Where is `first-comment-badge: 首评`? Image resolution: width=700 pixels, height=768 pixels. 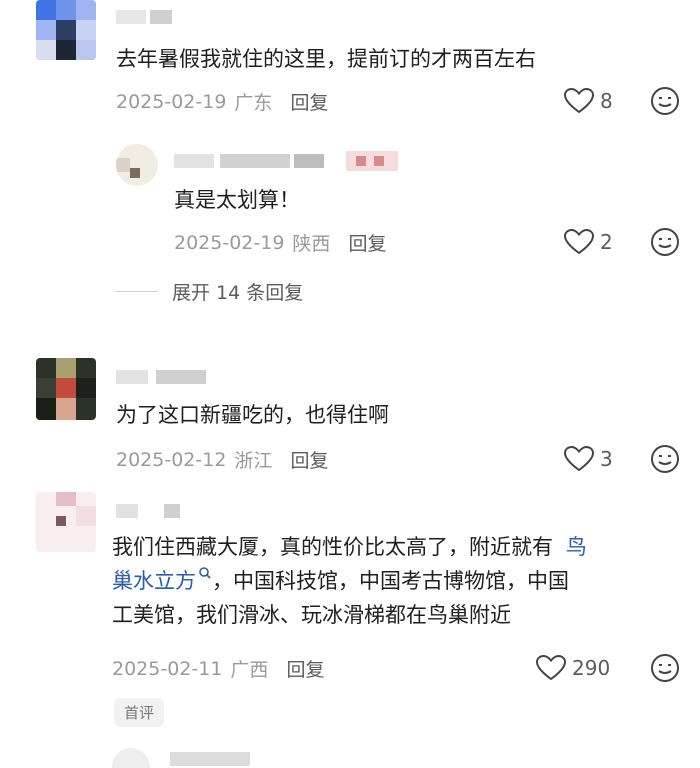 first-comment-badge: 首评 is located at coordinates (139, 712).